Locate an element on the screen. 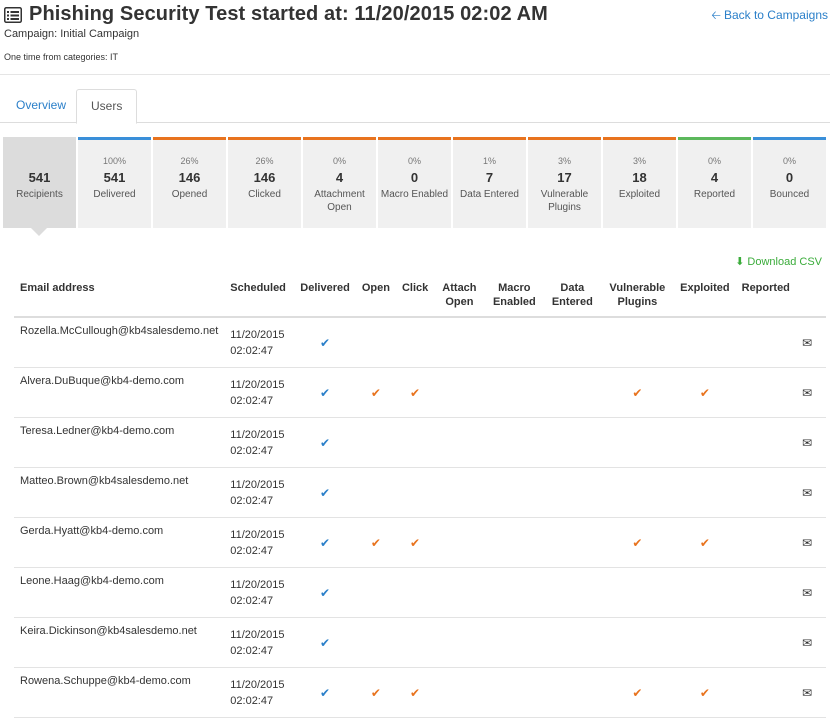 The width and height of the screenshot is (830, 718). stat-value: 4 is located at coordinates (714, 177).